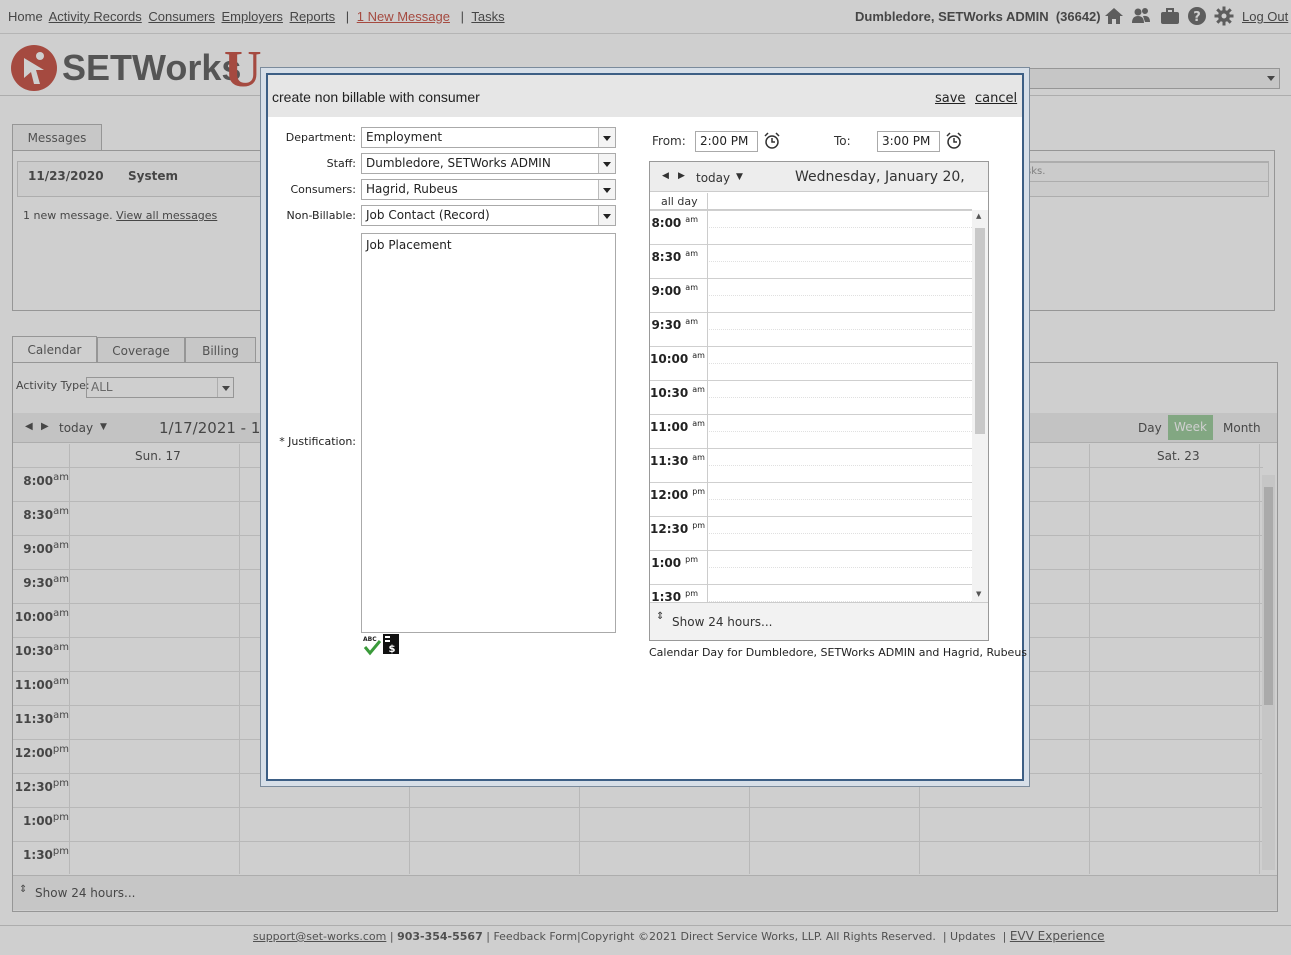 This screenshot has height=955, width=1291. Describe the element at coordinates (669, 393) in the screenshot. I see `day-hour-label: 10:30` at that location.